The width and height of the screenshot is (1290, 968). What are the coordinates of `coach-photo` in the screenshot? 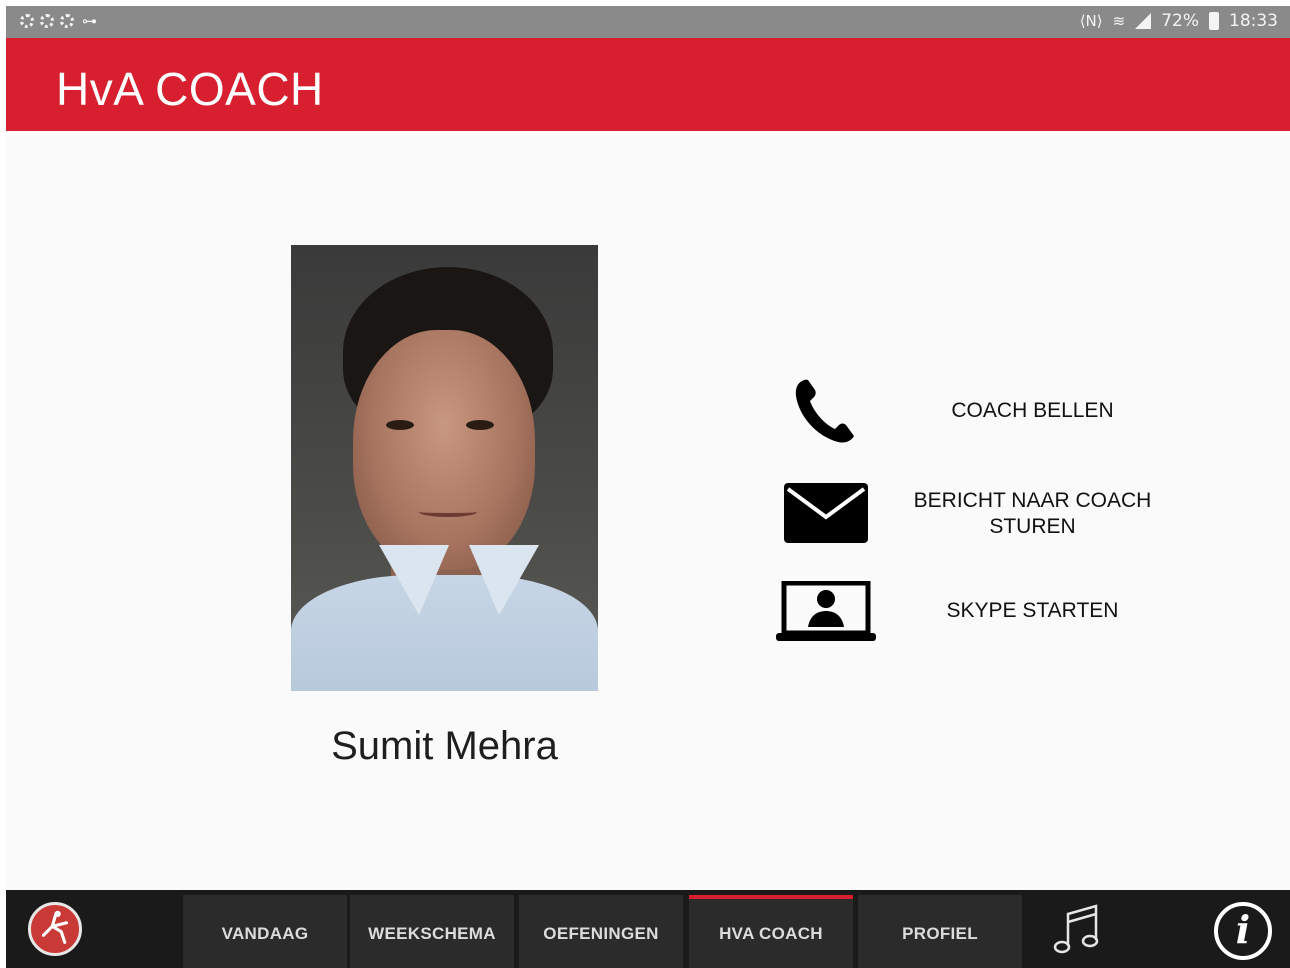 It's located at (444, 468).